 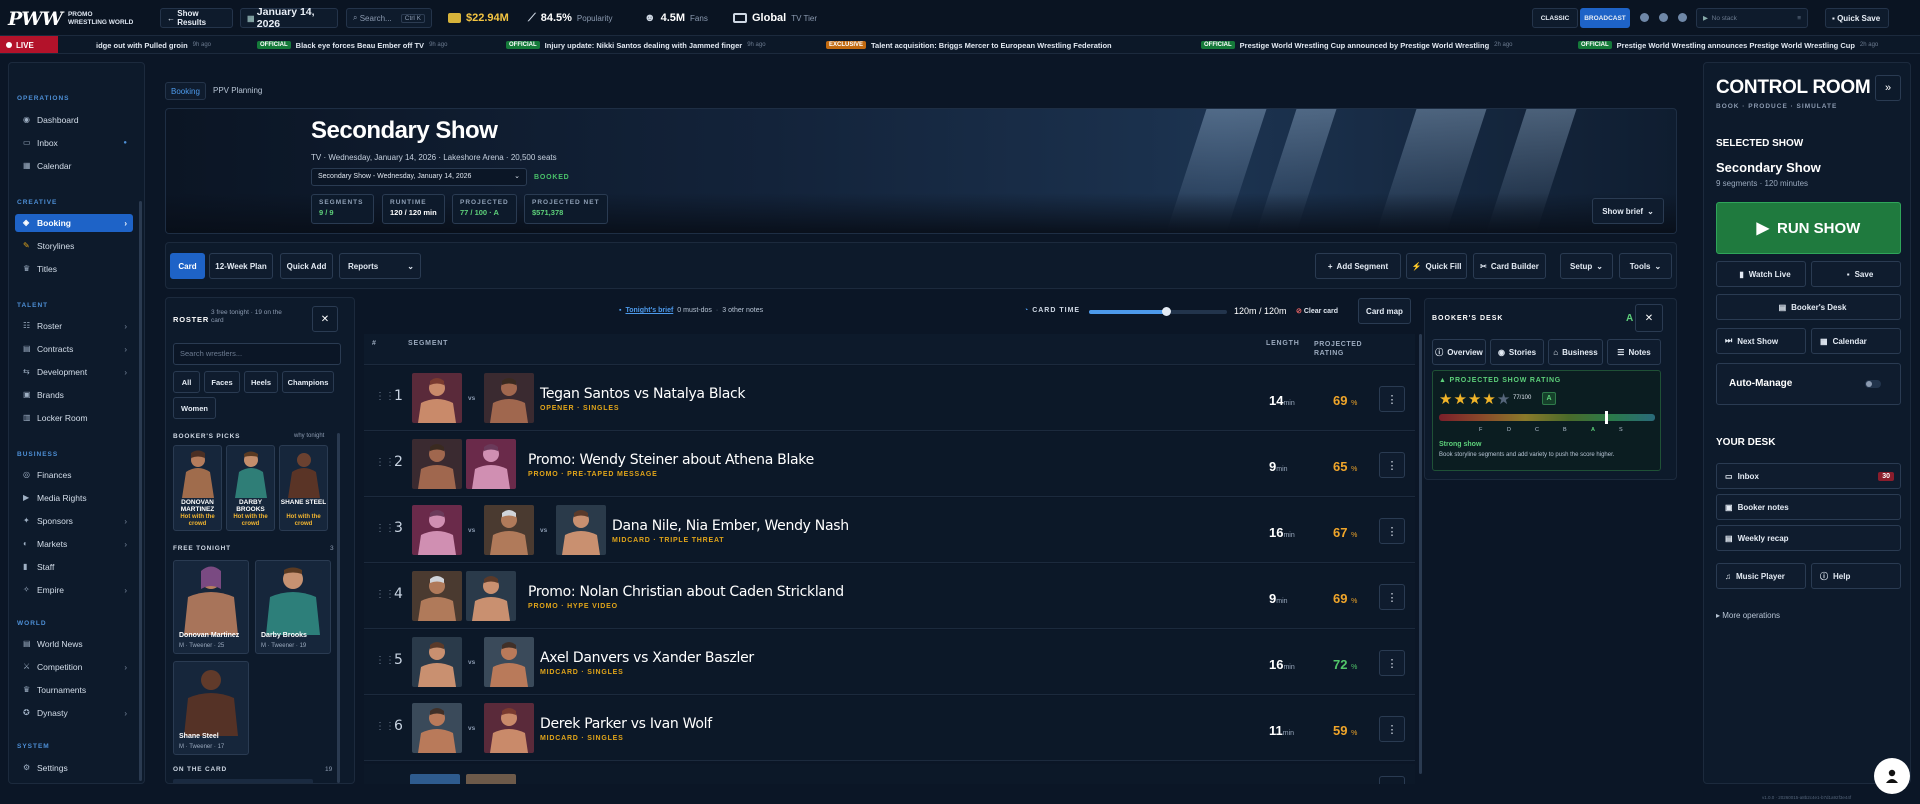 I want to click on popularity-stat: ⟋ 84.5% Popularity, so click(x=570, y=18).